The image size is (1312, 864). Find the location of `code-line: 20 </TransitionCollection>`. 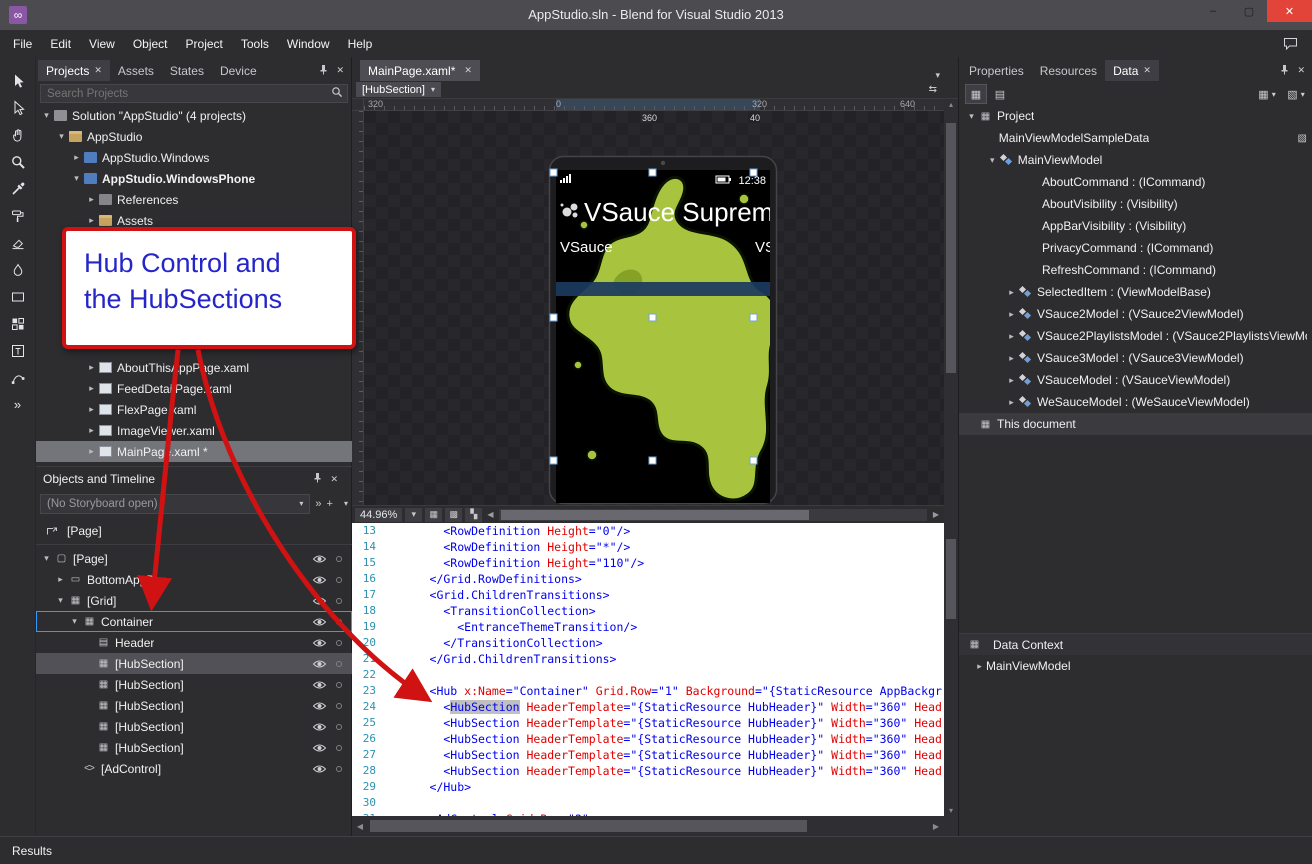

code-line: 20 </TransitionCollection> is located at coordinates (648, 643).